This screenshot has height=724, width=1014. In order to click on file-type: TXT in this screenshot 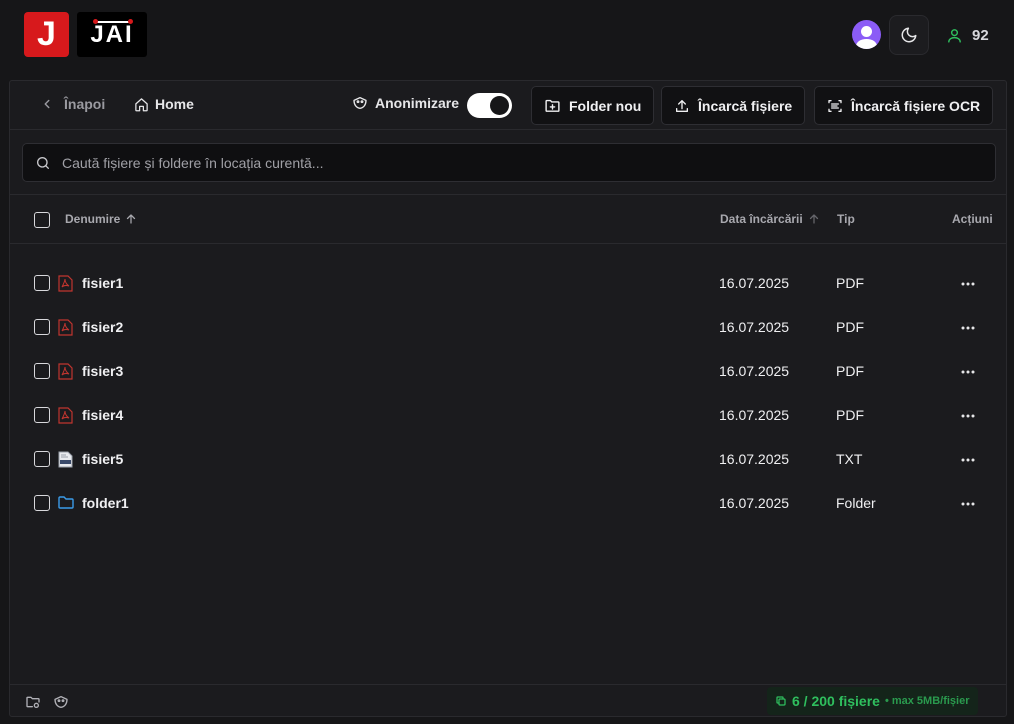, I will do `click(849, 459)`.